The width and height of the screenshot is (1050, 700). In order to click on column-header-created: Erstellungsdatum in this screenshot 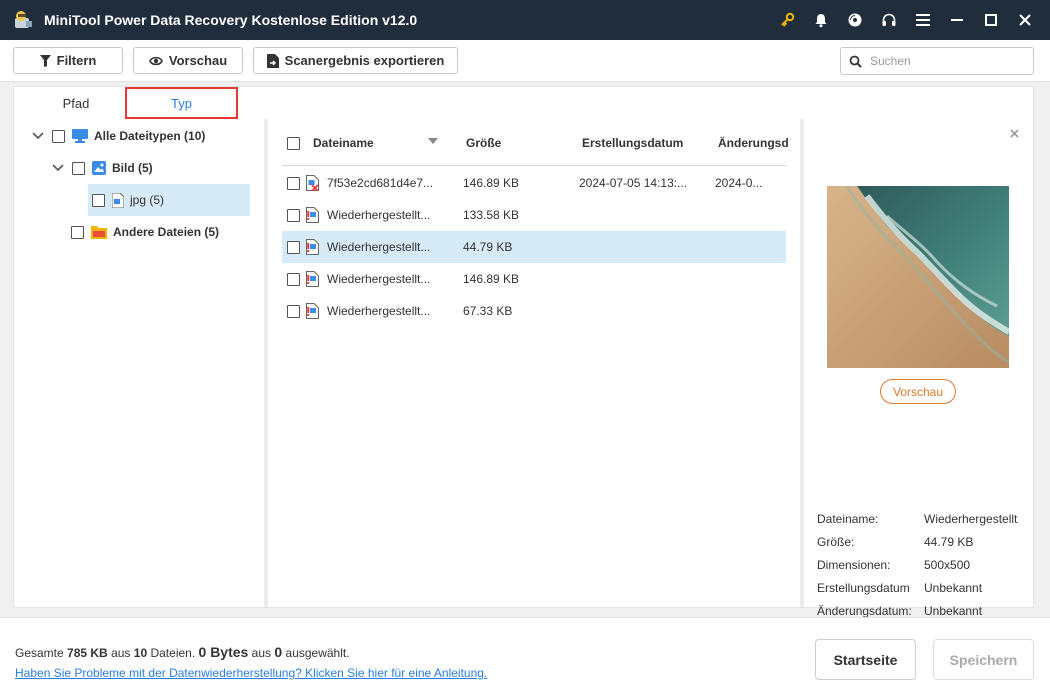, I will do `click(632, 143)`.